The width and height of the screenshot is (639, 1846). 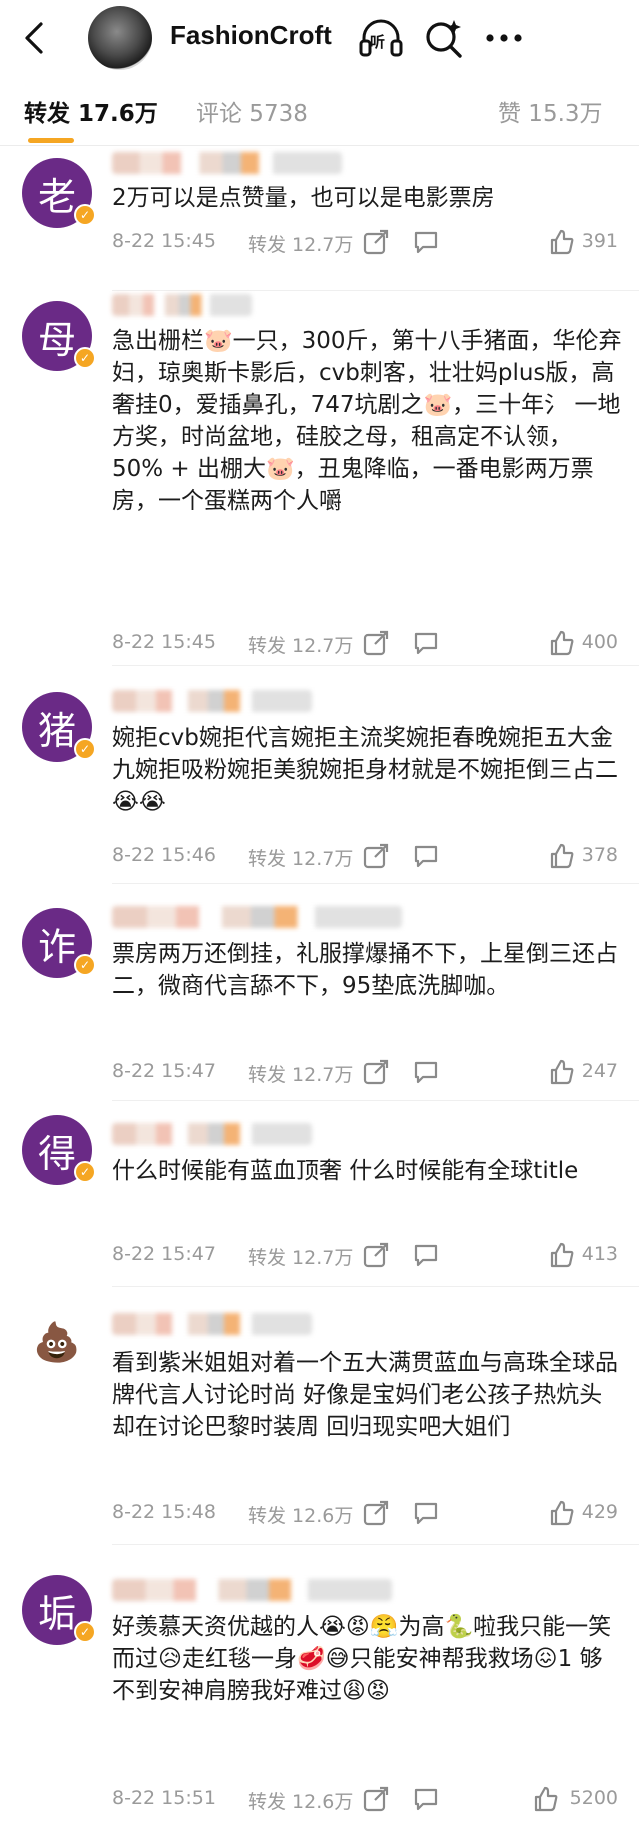 What do you see at coordinates (345, 1171) in the screenshot?
I see `comment-text: 什么时候能有蓝血顶奢 什么时候能有全球title` at bounding box center [345, 1171].